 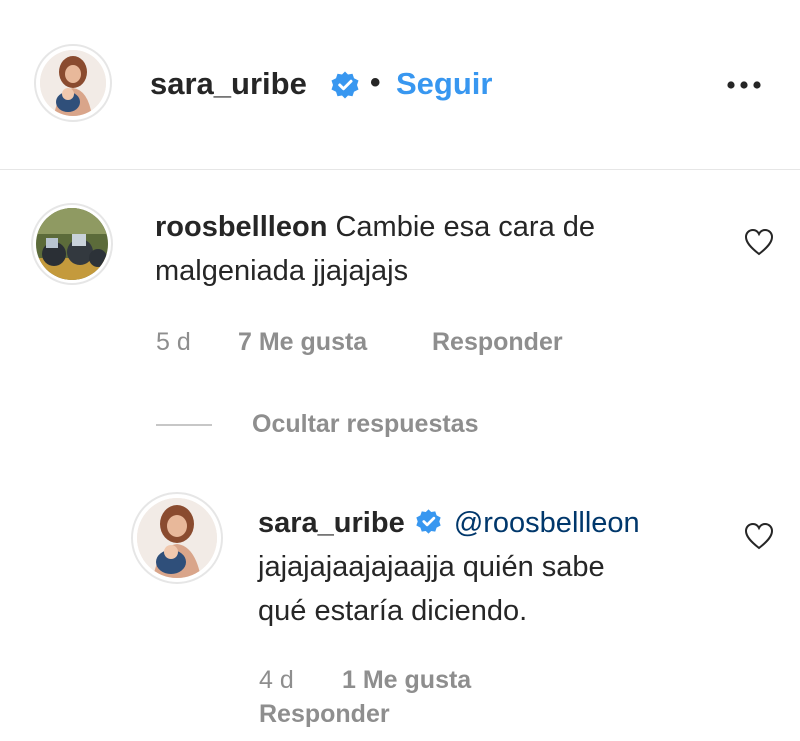 What do you see at coordinates (184, 425) in the screenshot?
I see `hide-replies-line` at bounding box center [184, 425].